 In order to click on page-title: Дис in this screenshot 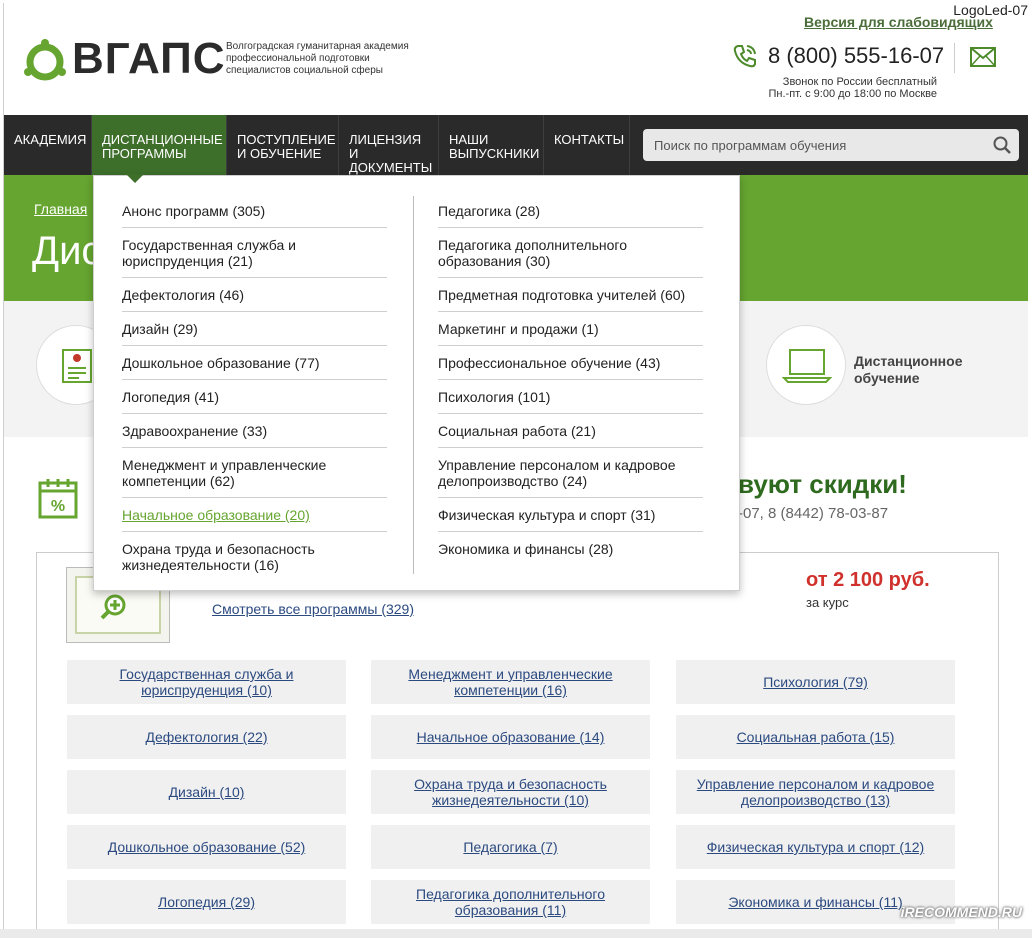, I will do `click(67, 251)`.